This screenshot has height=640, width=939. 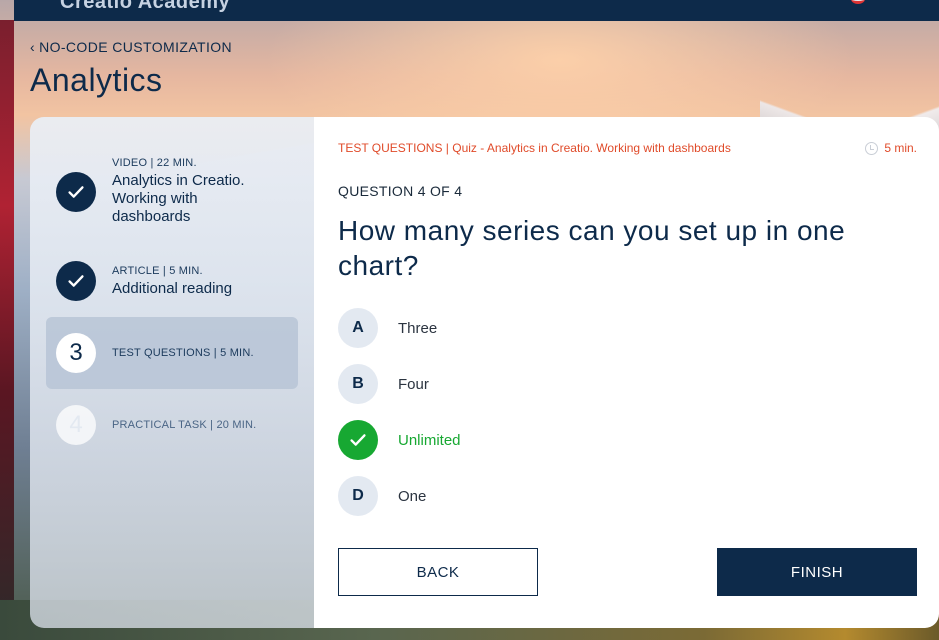 What do you see at coordinates (383, 384) in the screenshot?
I see `answer-option-b: B Four` at bounding box center [383, 384].